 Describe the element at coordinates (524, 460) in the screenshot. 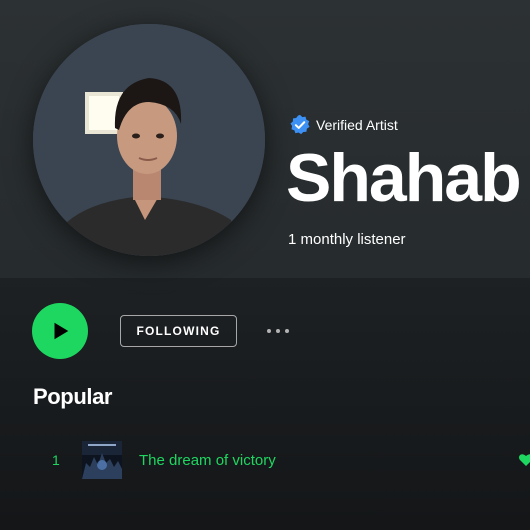

I see `heart-icon` at that location.